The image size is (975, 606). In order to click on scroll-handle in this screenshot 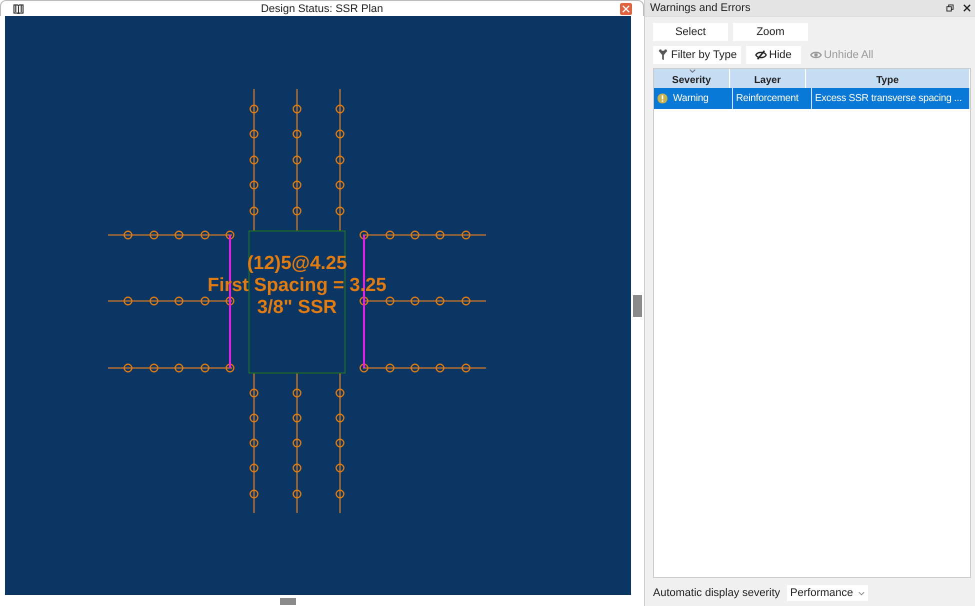, I will do `click(288, 601)`.